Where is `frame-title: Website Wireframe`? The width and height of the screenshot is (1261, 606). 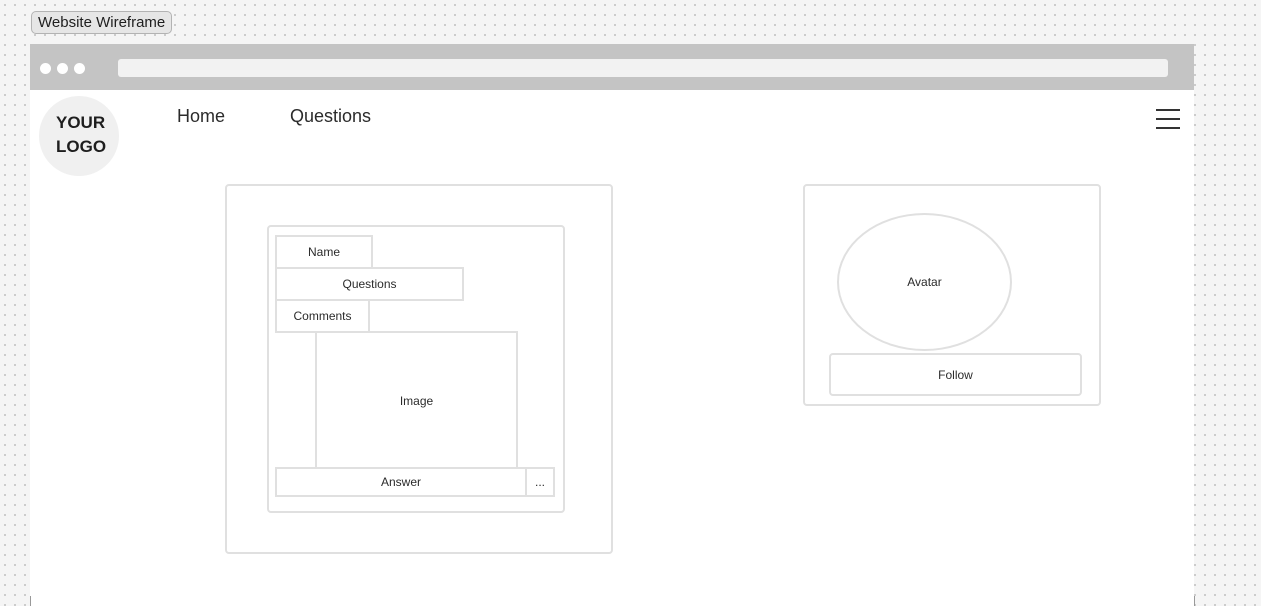
frame-title: Website Wireframe is located at coordinates (102, 22).